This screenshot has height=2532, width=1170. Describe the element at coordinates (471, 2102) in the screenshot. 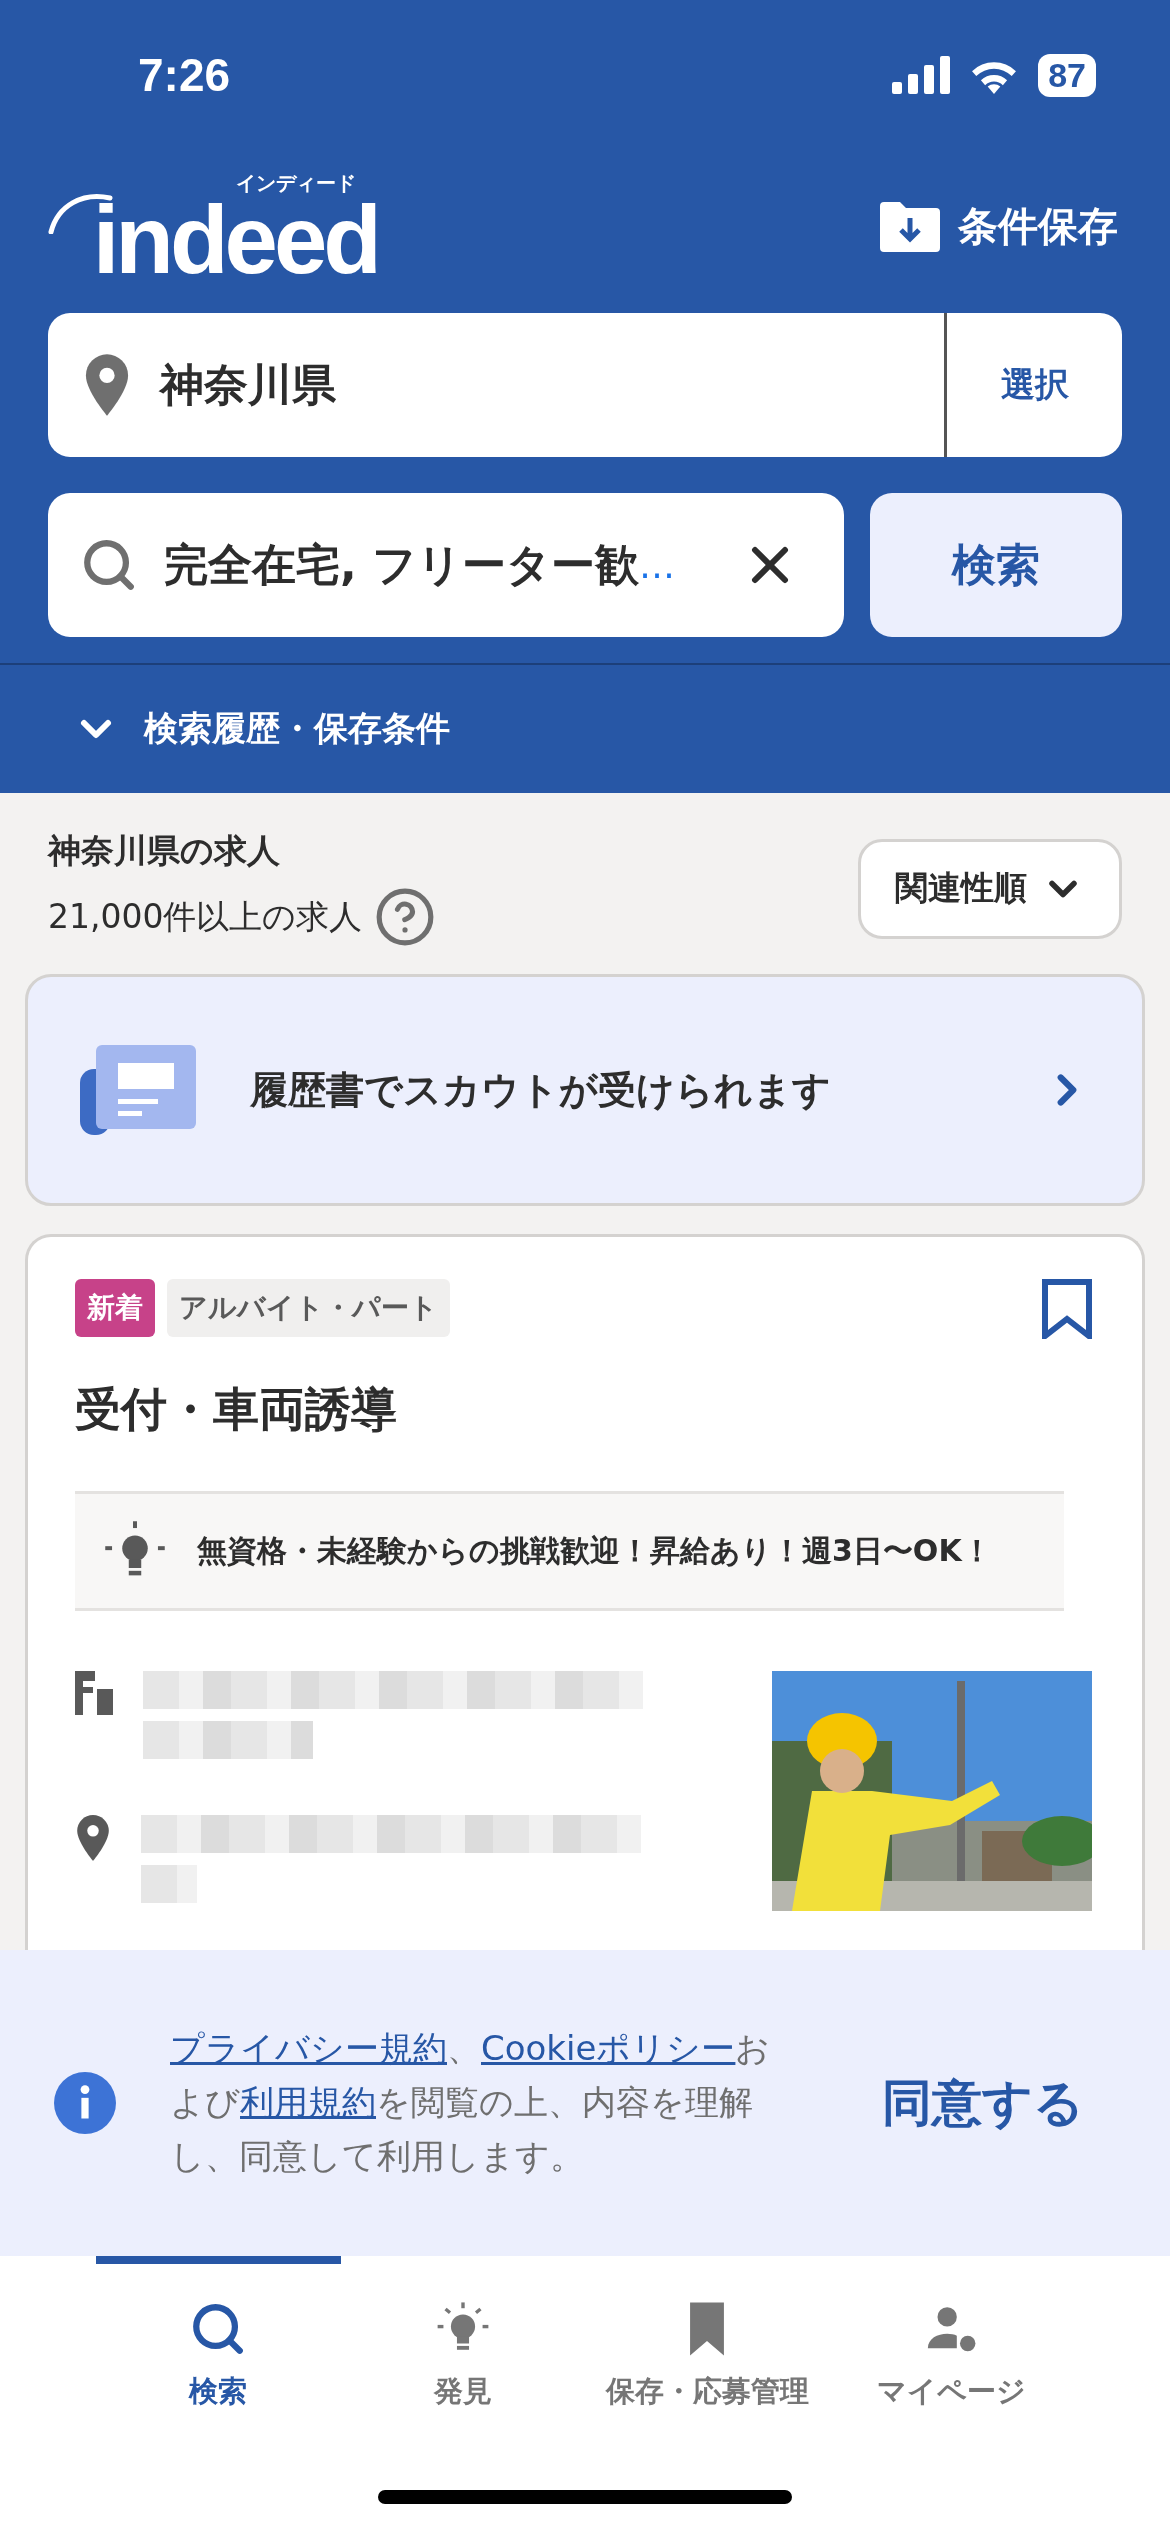

I see `consent-text: プライバシー規約、Cookieポリシーおよび利用規約を閲覧の上、内容を理解し、同意して利用します。` at that location.